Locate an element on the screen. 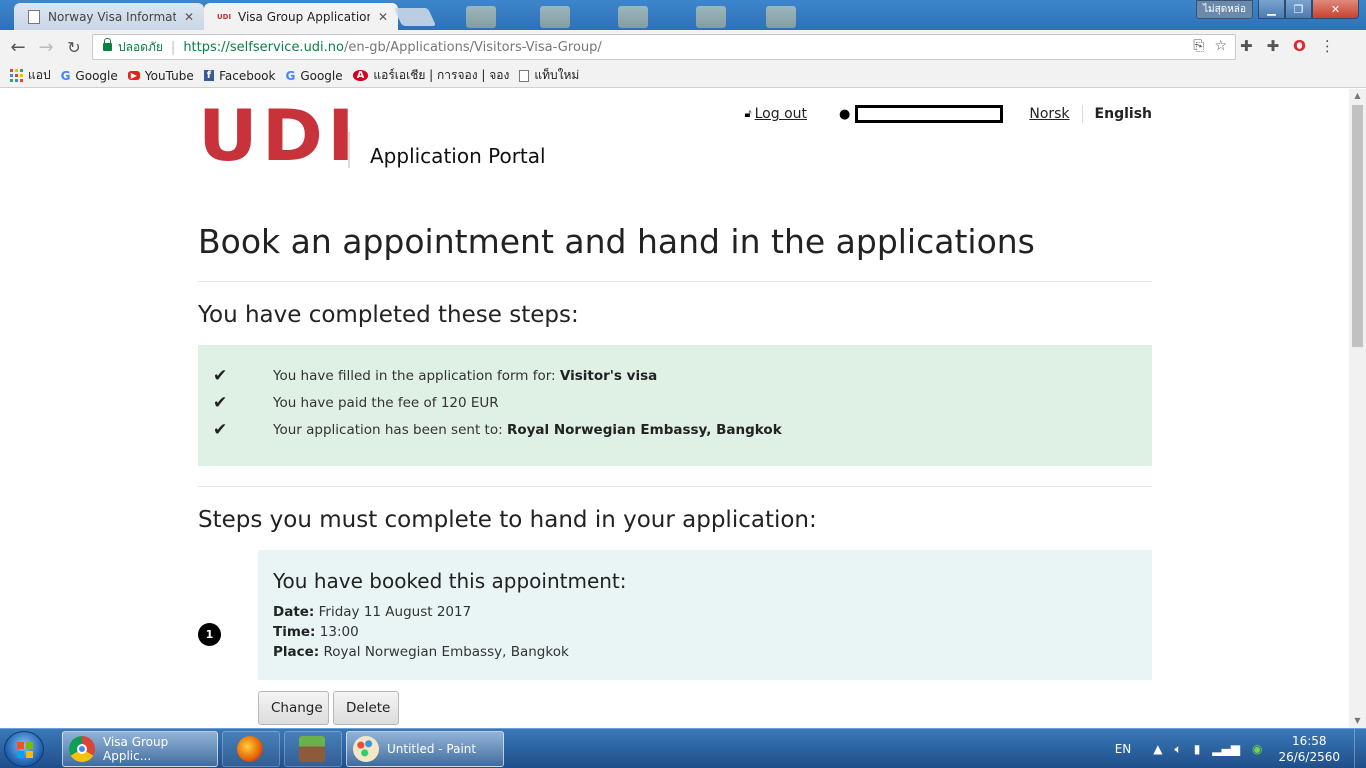 The image size is (1366, 768). window-controls: ▁ ❐ ✕ is located at coordinates (1308, 9).